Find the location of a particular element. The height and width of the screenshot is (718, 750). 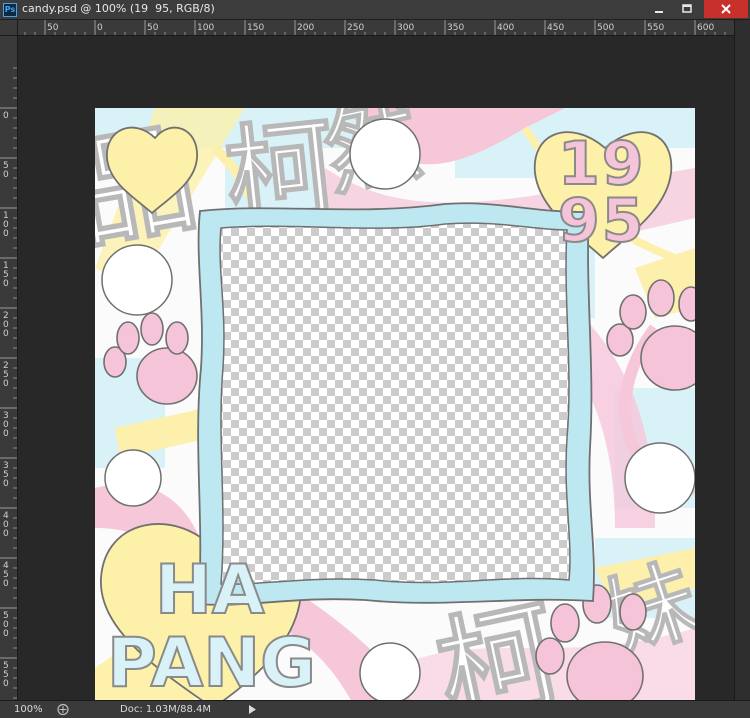

close-icon is located at coordinates (726, 9).